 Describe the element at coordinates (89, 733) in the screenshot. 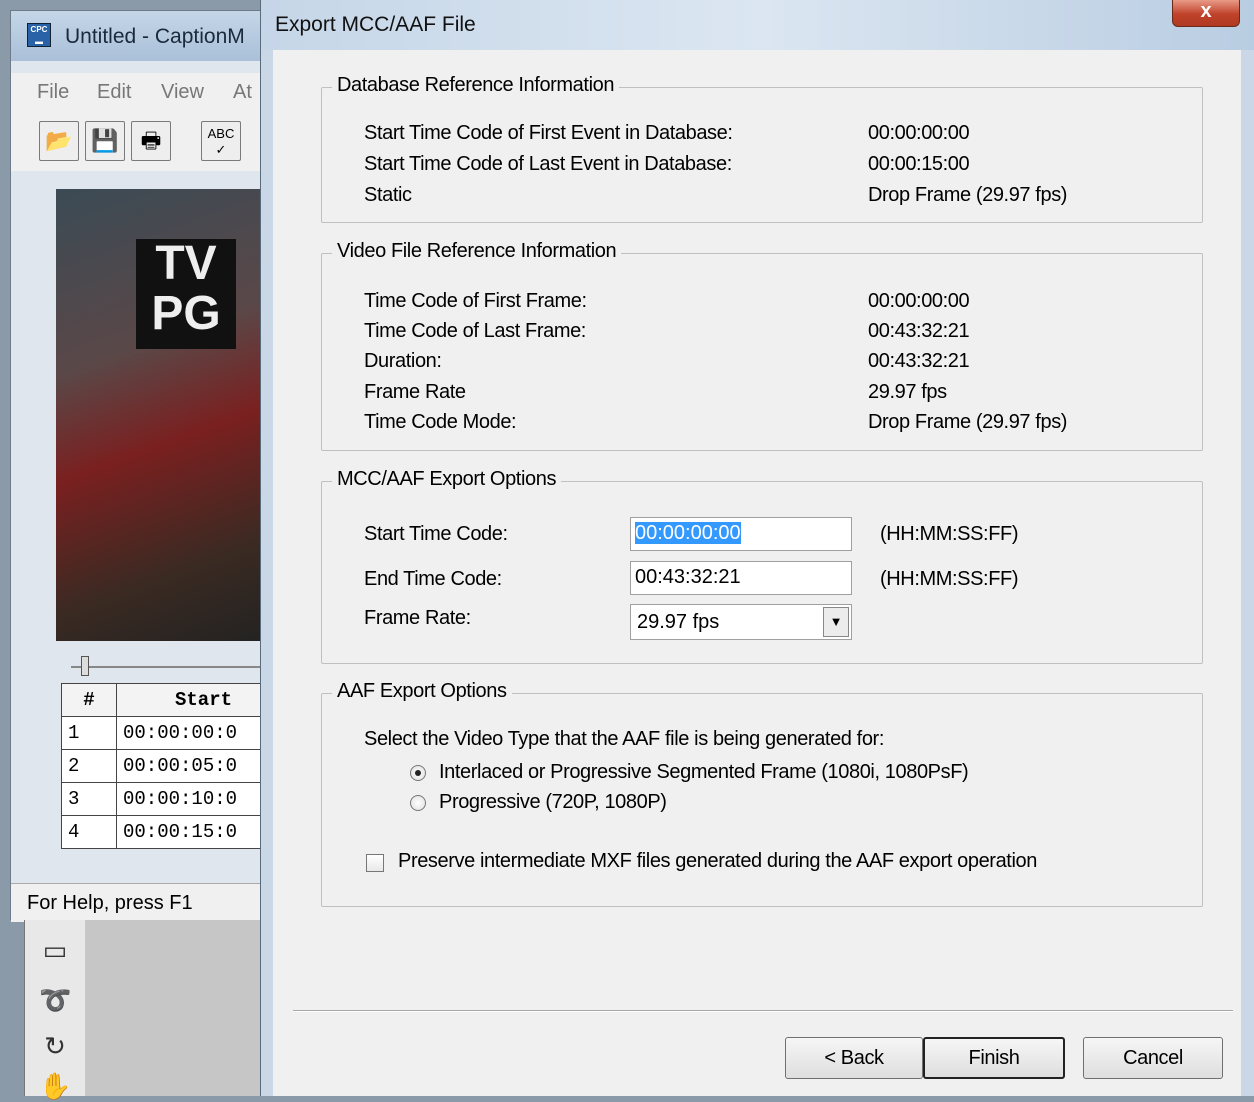

I see `table-cell-number: 1` at that location.